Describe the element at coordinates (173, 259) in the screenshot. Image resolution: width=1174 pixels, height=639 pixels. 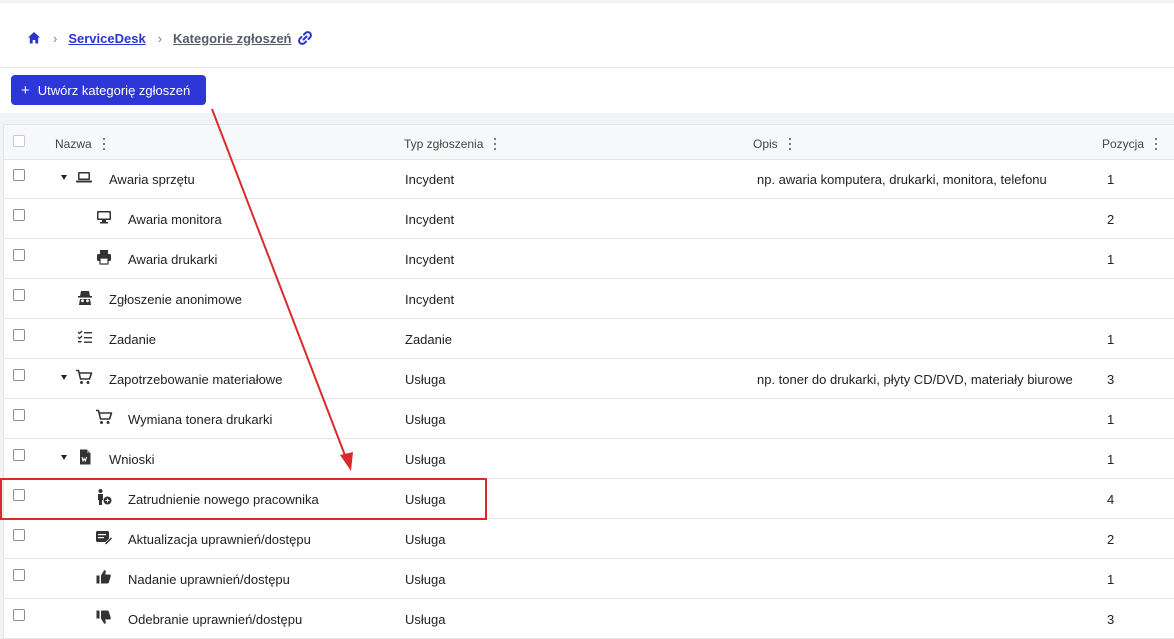
I see `row-name: Awaria drukarki` at that location.